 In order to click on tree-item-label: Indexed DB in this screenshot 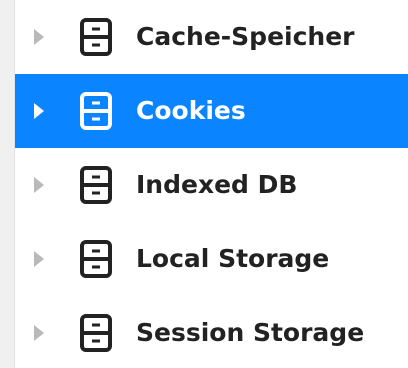, I will do `click(217, 184)`.